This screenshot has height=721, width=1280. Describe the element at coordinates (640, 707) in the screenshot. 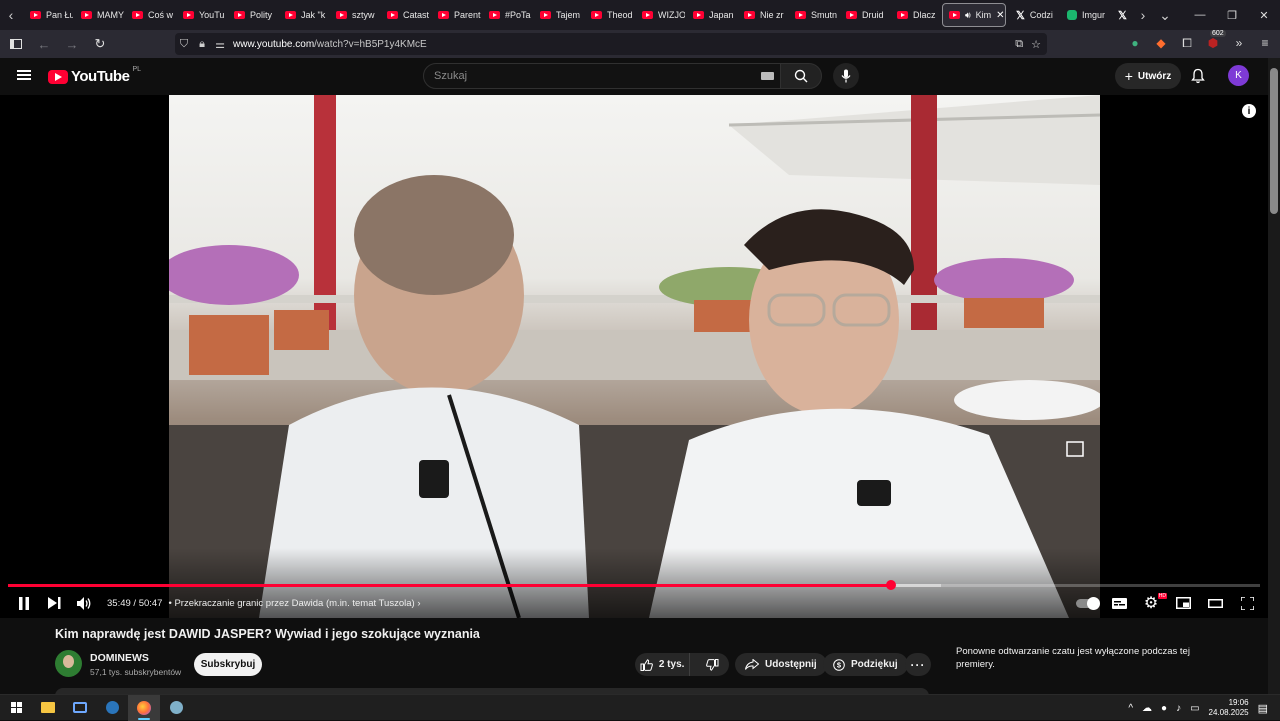

I see `windows-taskbar: ^ ☁ ● ♪ ▭ 19:06 24.08.2025 ▤` at that location.